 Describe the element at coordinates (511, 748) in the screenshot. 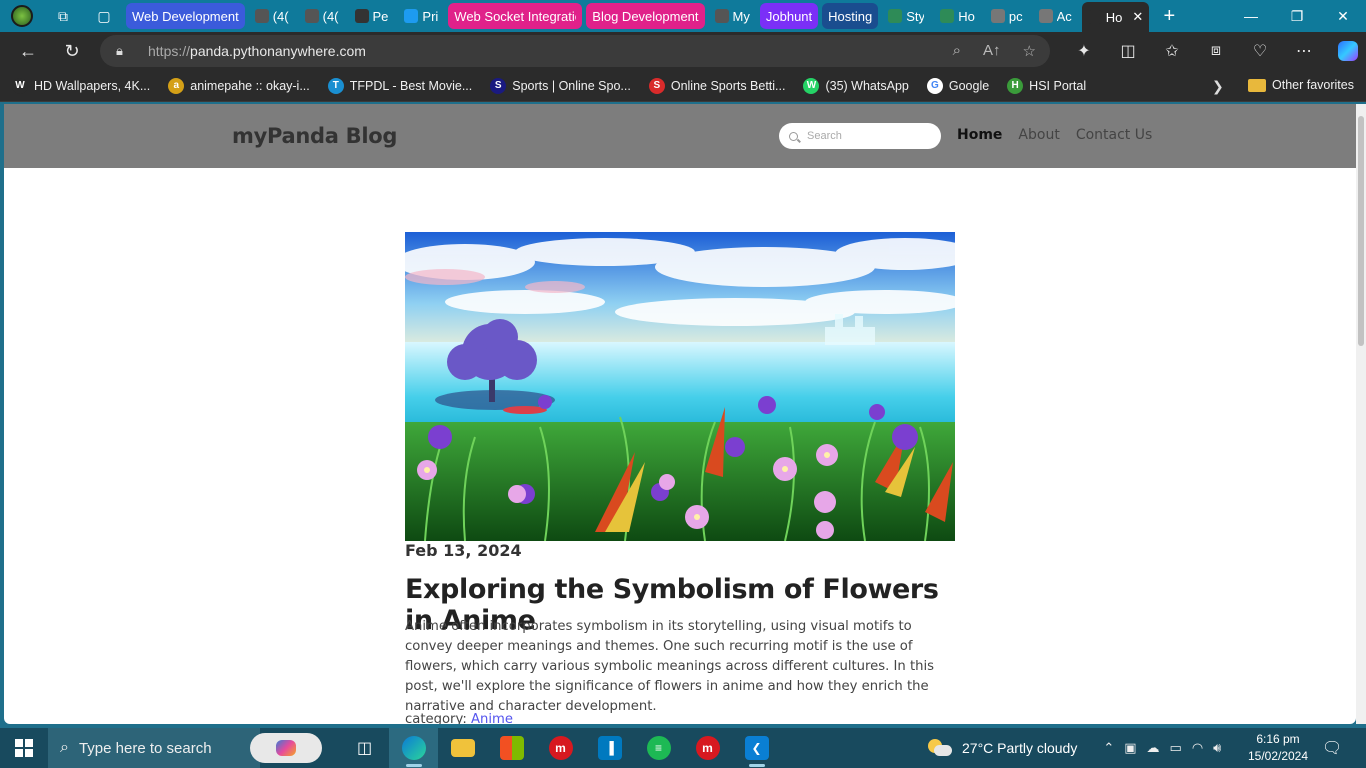

I see `taskbar-store` at that location.